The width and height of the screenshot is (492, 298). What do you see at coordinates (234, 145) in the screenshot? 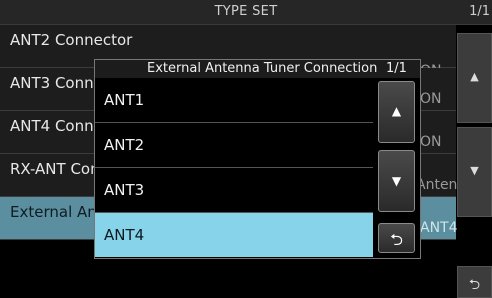
I see `option-ant2: ANT2` at bounding box center [234, 145].